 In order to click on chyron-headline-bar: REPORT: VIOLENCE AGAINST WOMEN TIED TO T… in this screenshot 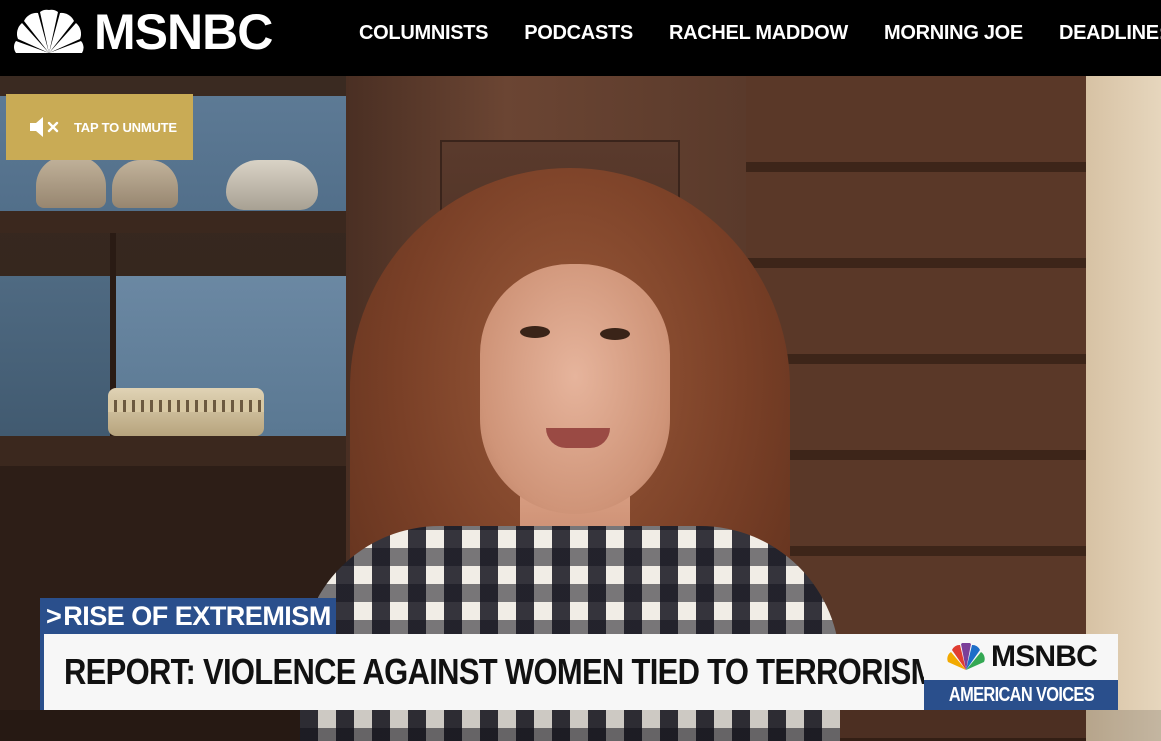, I will do `click(488, 672)`.